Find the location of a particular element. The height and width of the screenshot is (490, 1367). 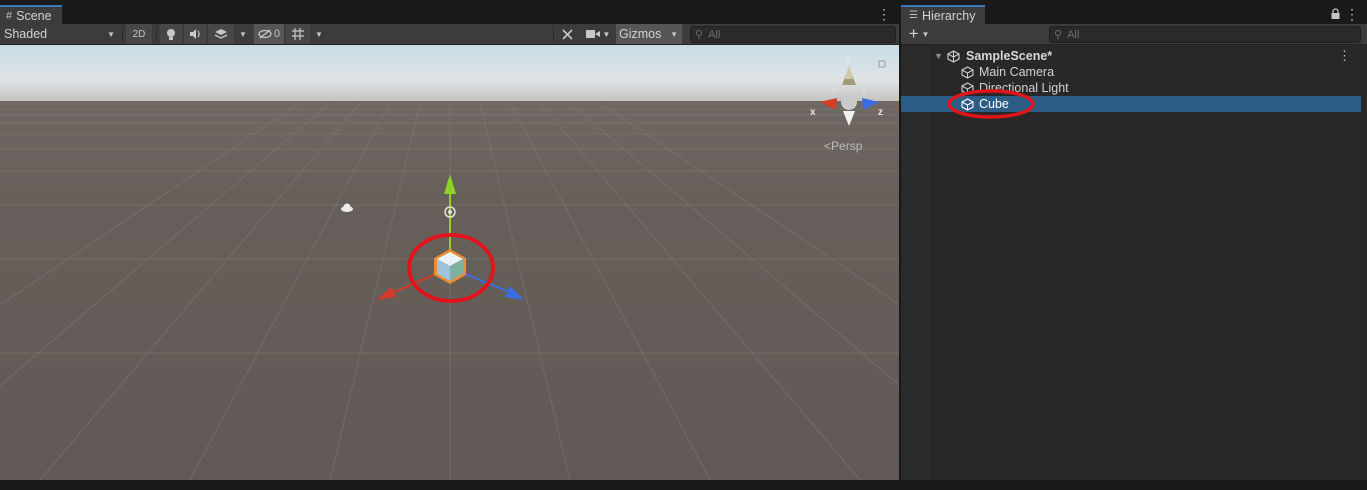

projection-label: Persp is located at coordinates (847, 146).